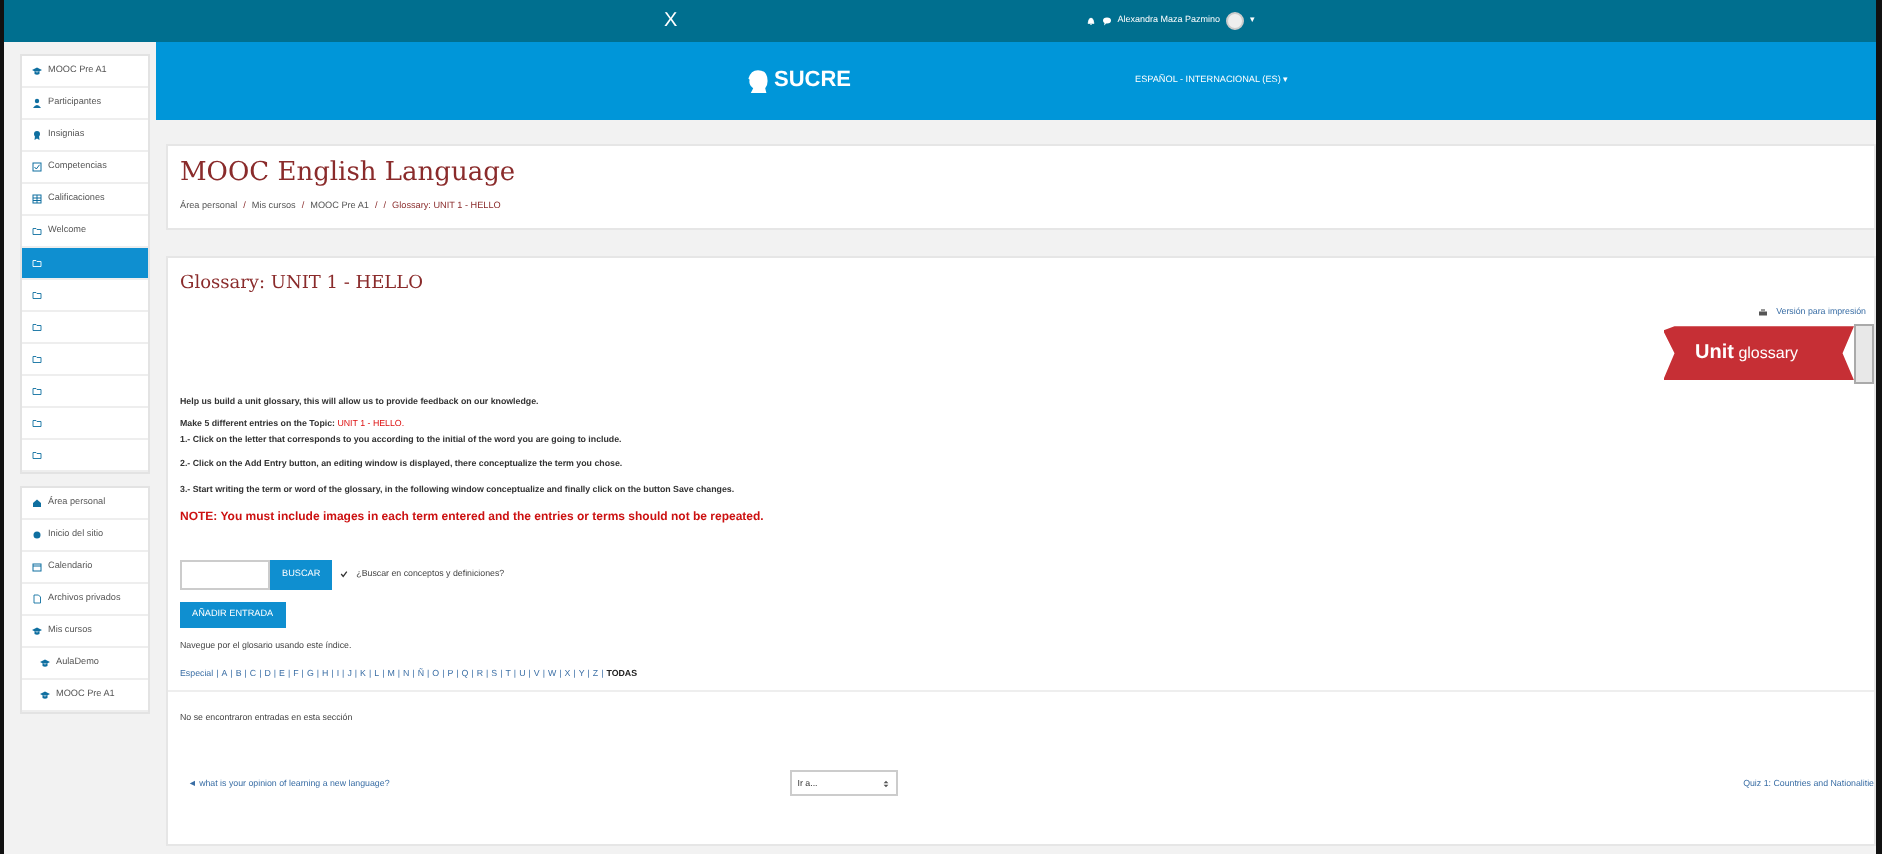  What do you see at coordinates (37, 167) in the screenshot?
I see `checklist-icon` at bounding box center [37, 167].